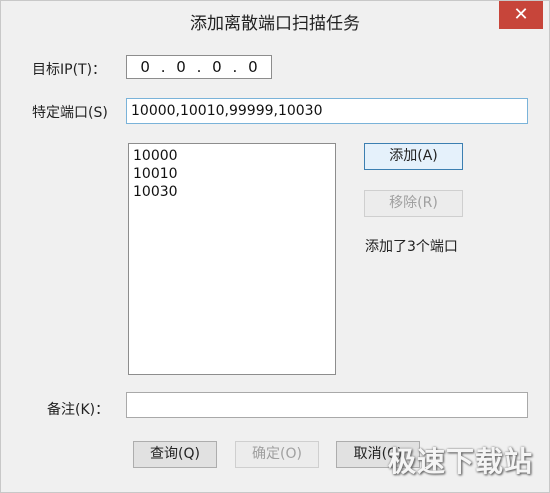  What do you see at coordinates (413, 156) in the screenshot?
I see `add-button: 添加(A)` at bounding box center [413, 156].